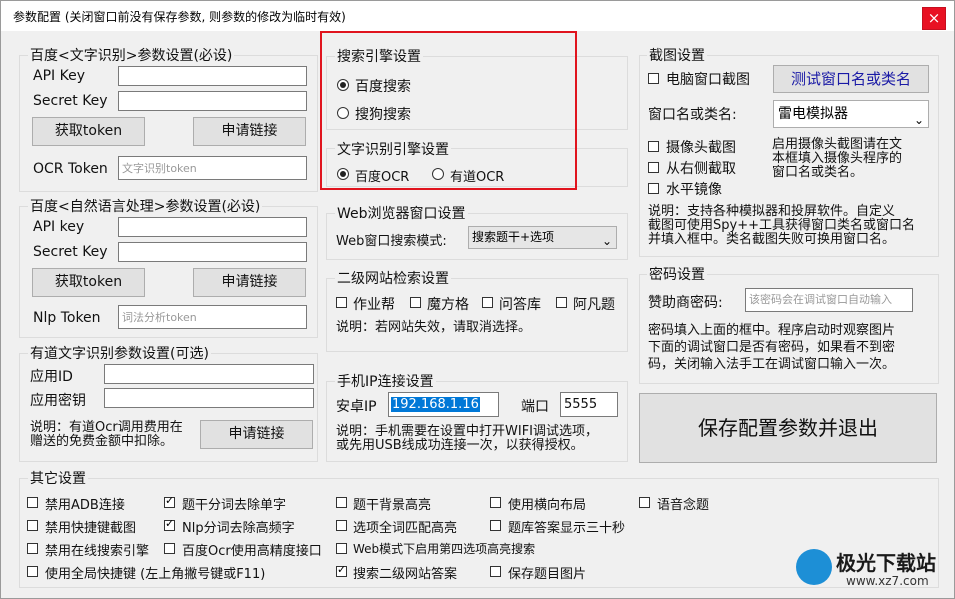 The height and width of the screenshot is (599, 955). Describe the element at coordinates (589, 404) in the screenshot. I see `port-input: 5555` at that location.